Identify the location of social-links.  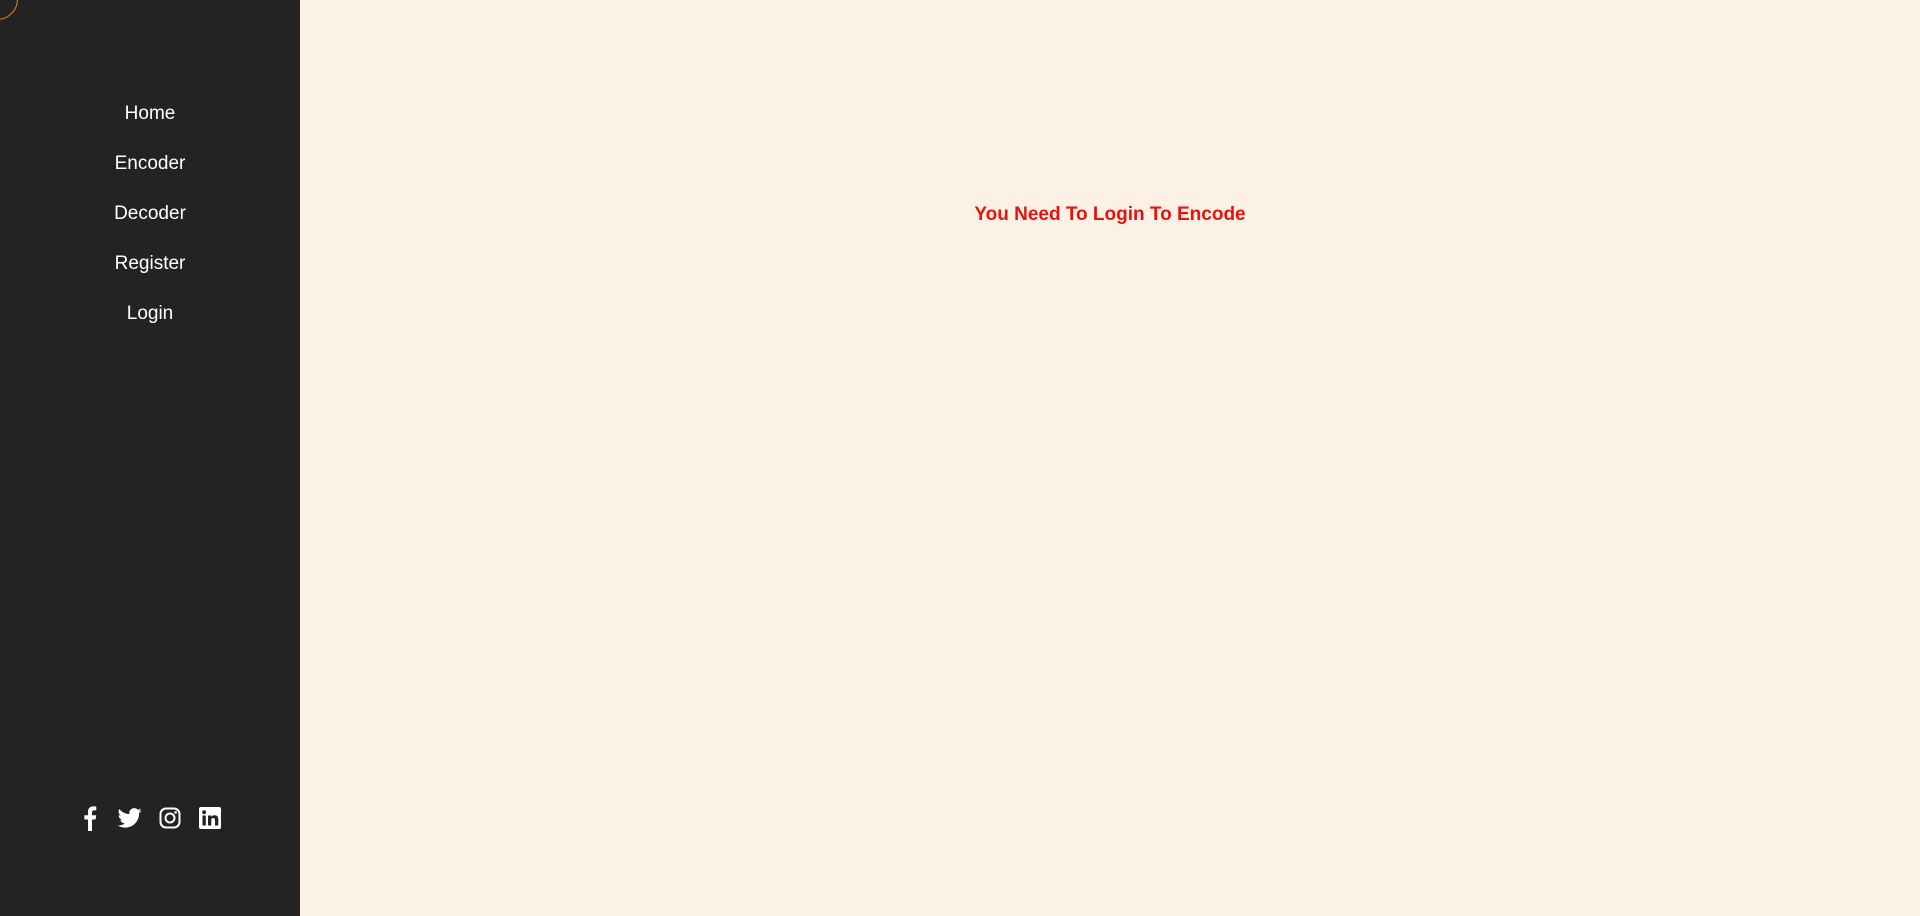
(150, 818).